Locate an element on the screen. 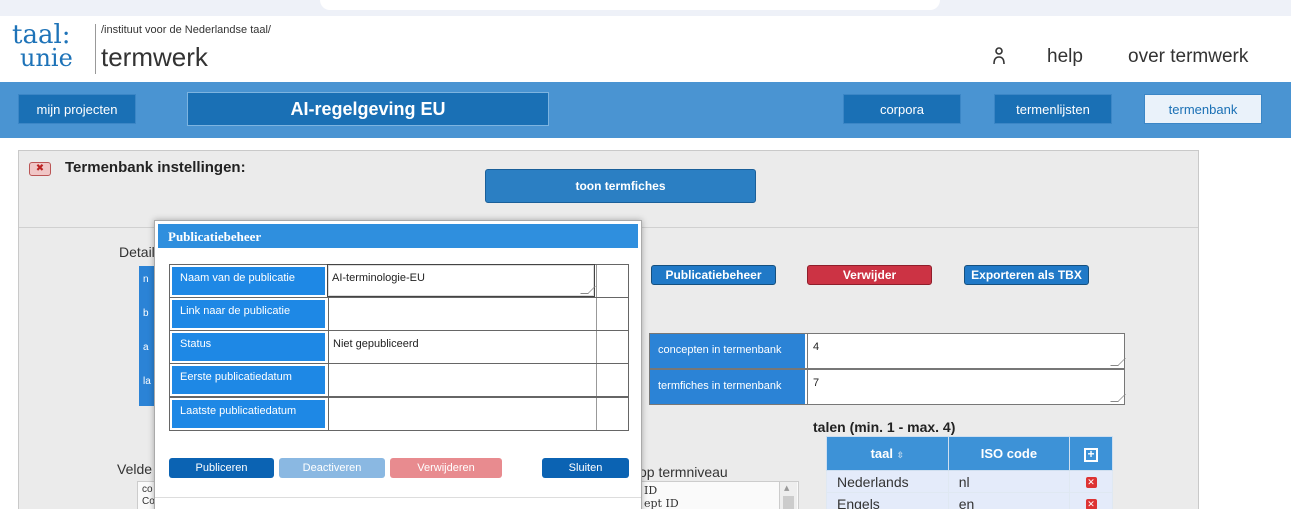 This screenshot has height=509, width=1291. stat-row-concepts: concepten in termenbank 4 is located at coordinates (887, 351).